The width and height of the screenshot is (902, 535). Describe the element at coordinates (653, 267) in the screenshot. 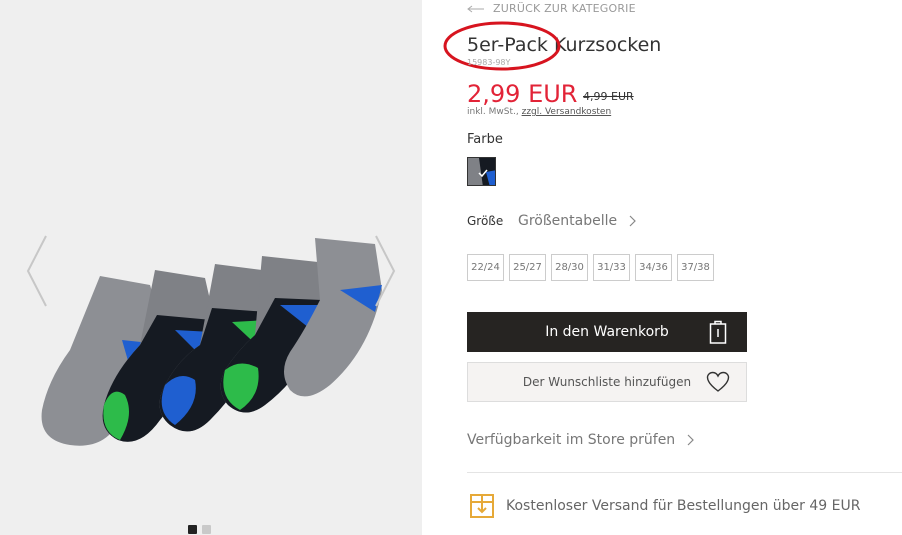

I see `size-option: 34/36` at that location.